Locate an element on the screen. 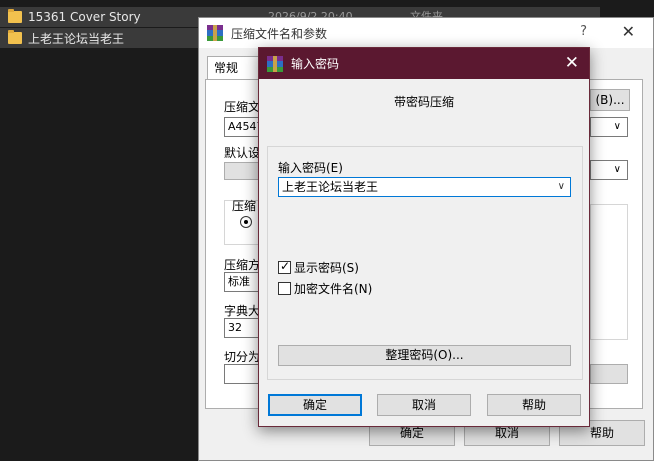  checkbox-unchecked-icon is located at coordinates (284, 288).